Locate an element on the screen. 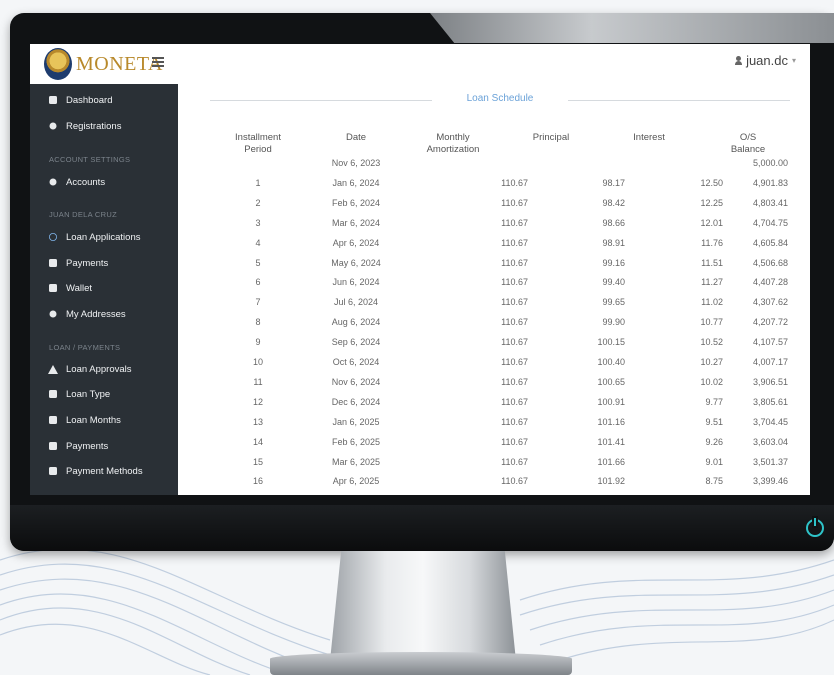 This screenshot has height=675, width=834. outstanding-balance-cell: 3,906.51 is located at coordinates (770, 381).